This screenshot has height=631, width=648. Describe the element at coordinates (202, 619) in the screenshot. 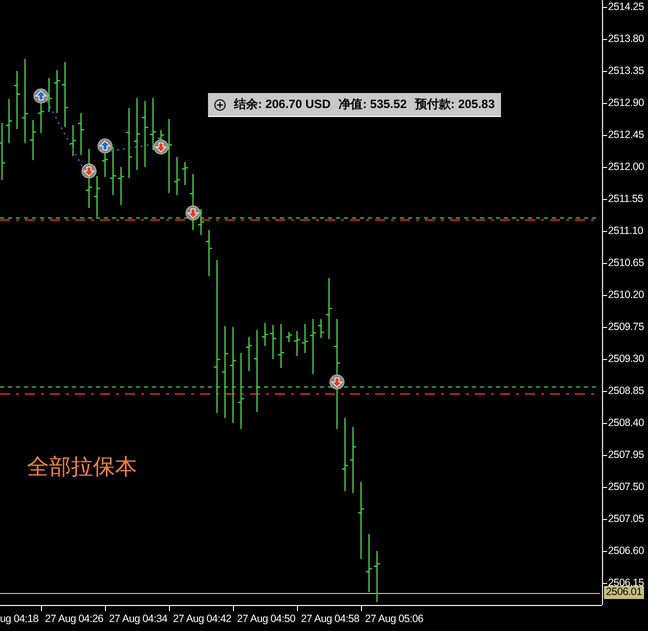

I see `time-label: 27 Aug 04:42` at that location.